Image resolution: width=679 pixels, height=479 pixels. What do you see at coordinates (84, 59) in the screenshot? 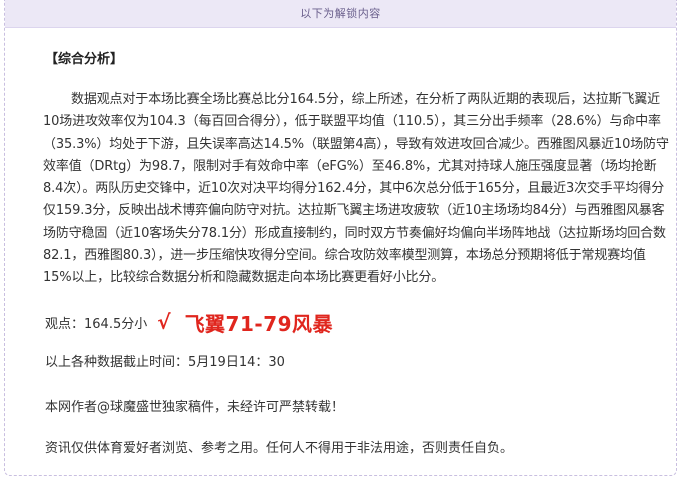
I see `section-title: 【综合分析】` at bounding box center [84, 59].